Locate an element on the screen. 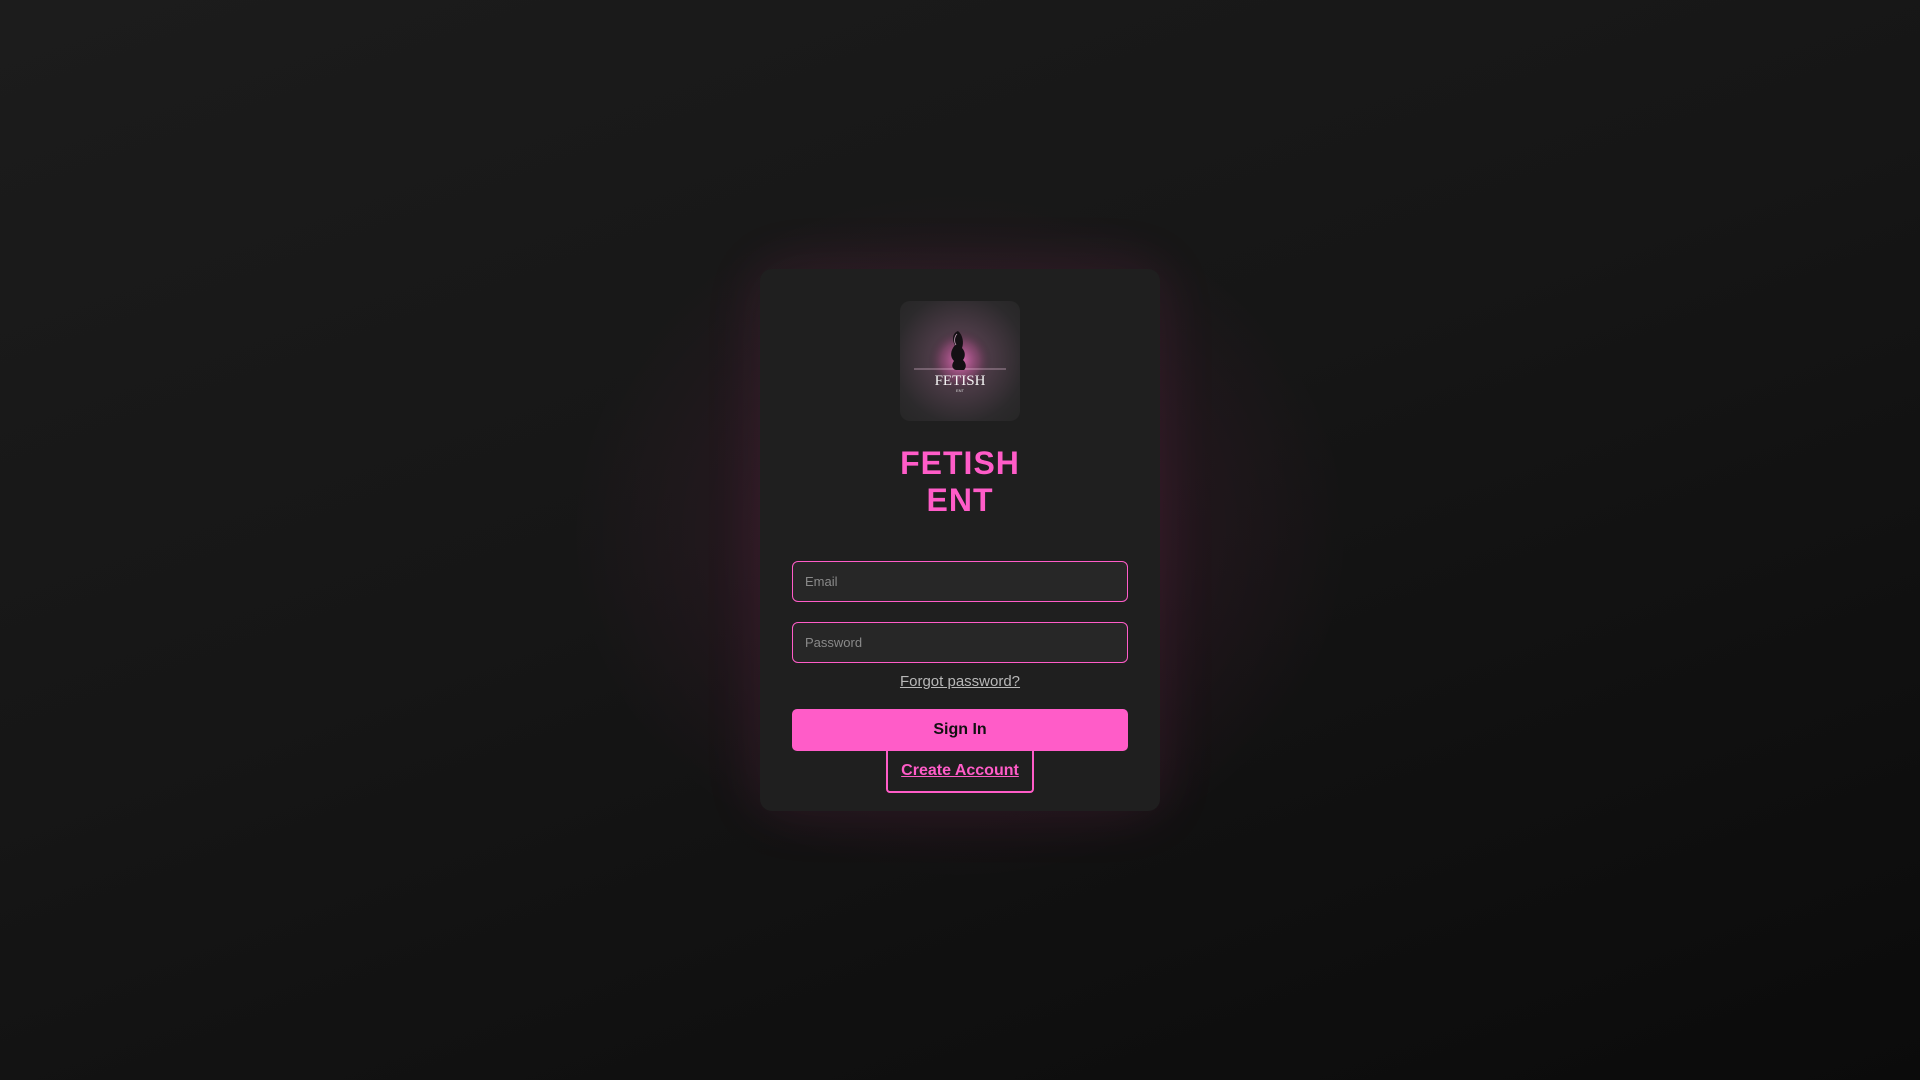 This screenshot has width=1920, height=1080. brand-title: FETISH ENT is located at coordinates (960, 482).